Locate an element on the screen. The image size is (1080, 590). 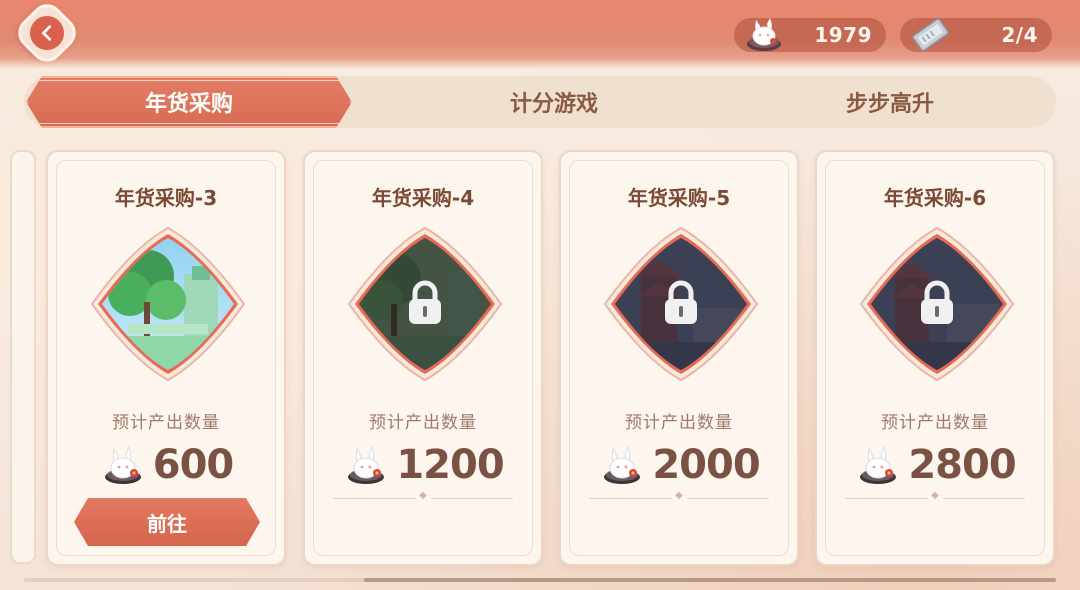
tab-label: 年货采购 is located at coordinates (188, 104).